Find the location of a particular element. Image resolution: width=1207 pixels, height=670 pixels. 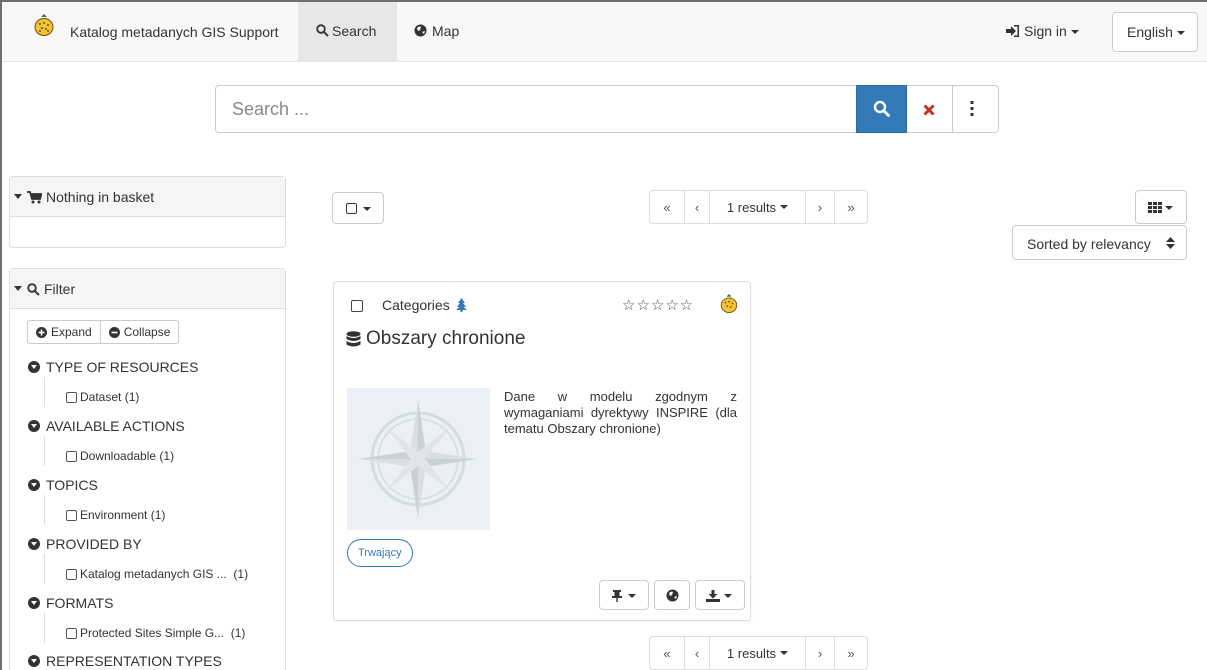

download-icon is located at coordinates (713, 596).